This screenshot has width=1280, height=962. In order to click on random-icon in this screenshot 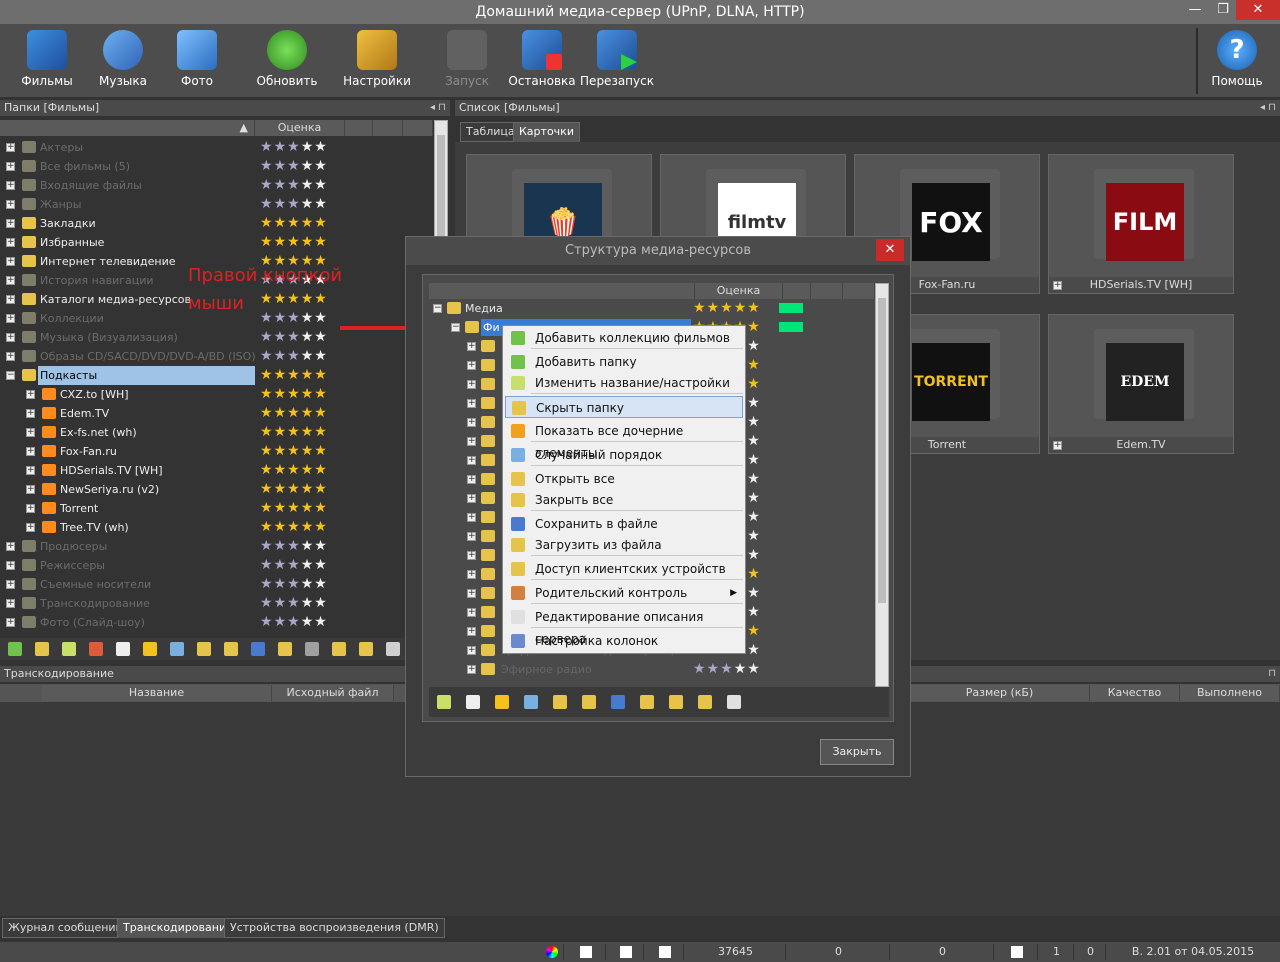, I will do `click(177, 649)`.